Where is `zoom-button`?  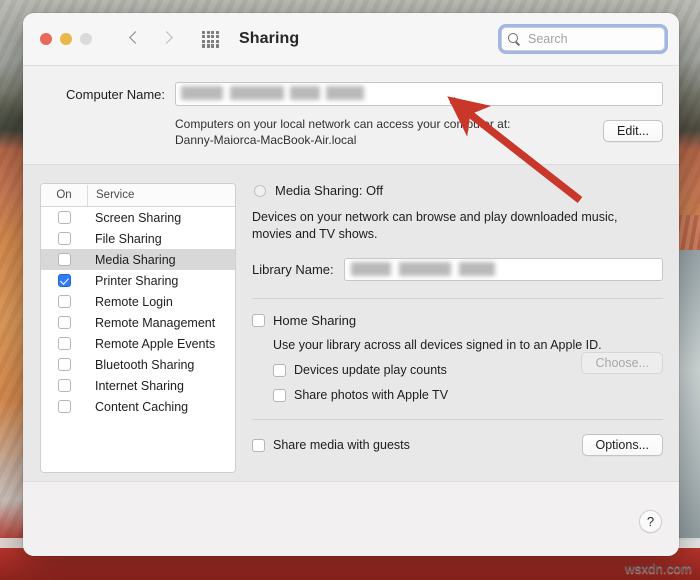
zoom-button is located at coordinates (86, 39).